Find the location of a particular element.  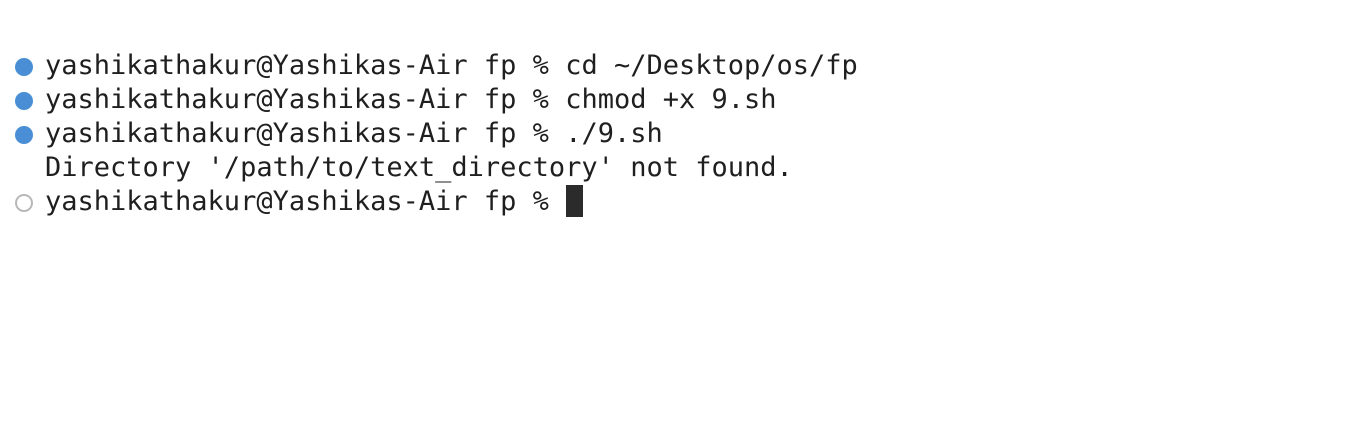

command-text: cd ~/Desktop/os/fp is located at coordinates (711, 65).